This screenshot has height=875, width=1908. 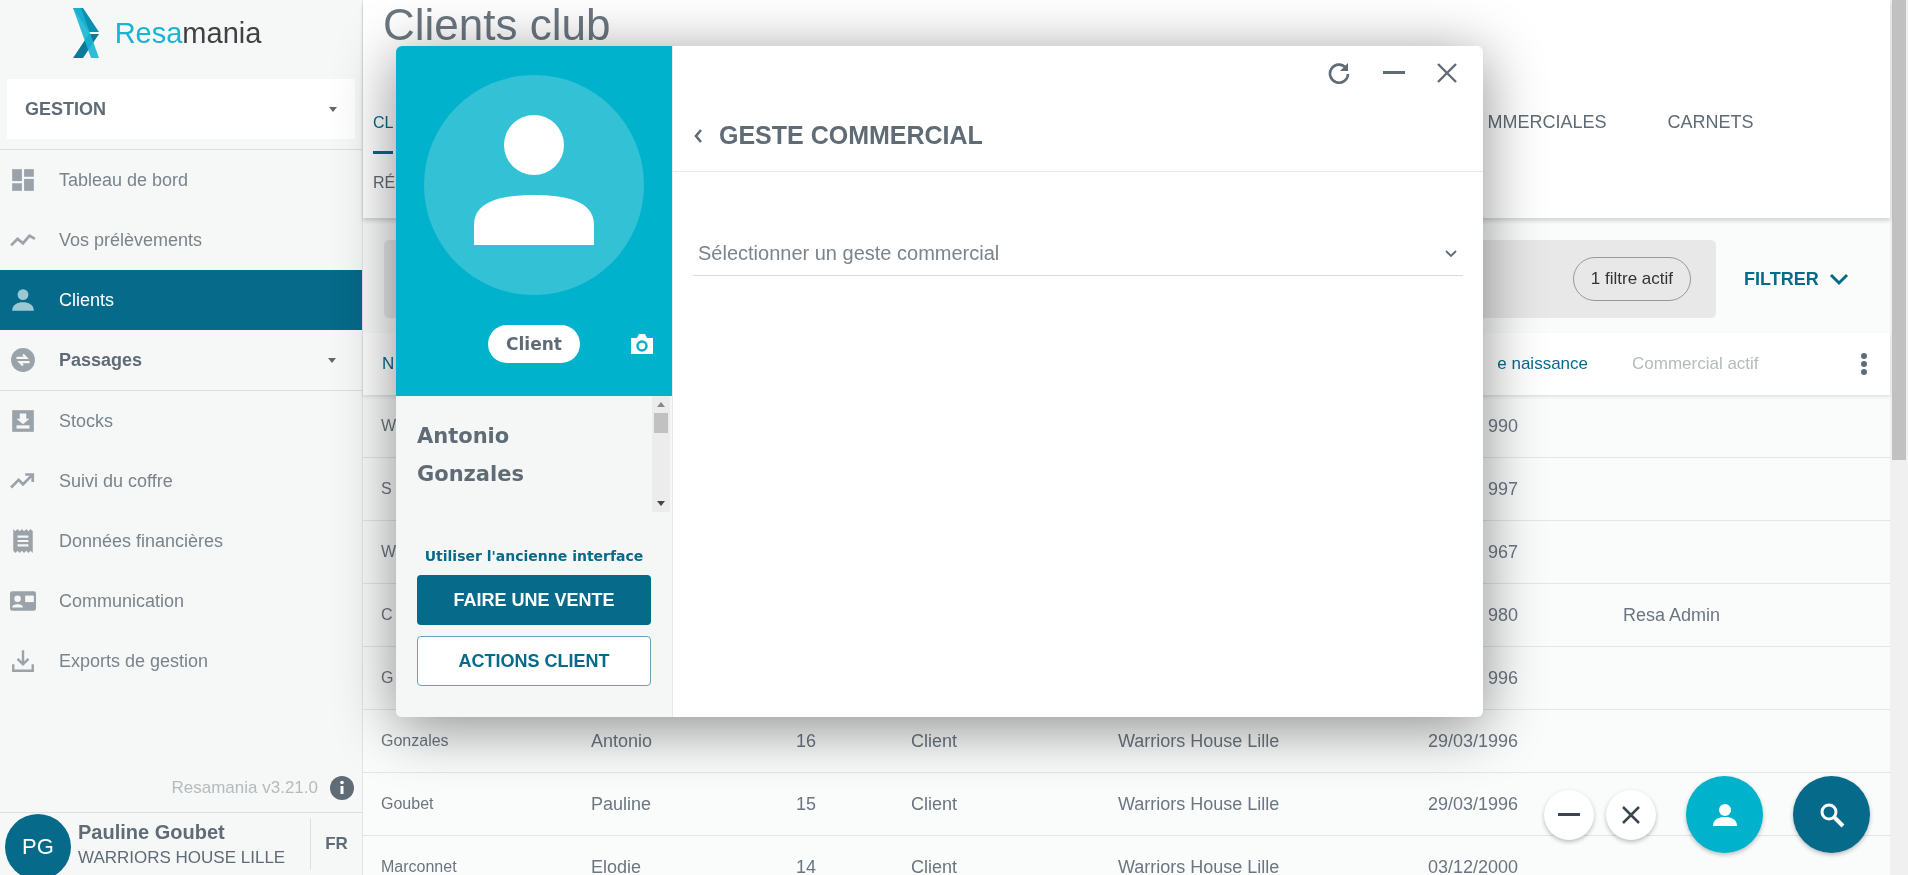 What do you see at coordinates (621, 803) in the screenshot?
I see `table-cell: Pauline` at bounding box center [621, 803].